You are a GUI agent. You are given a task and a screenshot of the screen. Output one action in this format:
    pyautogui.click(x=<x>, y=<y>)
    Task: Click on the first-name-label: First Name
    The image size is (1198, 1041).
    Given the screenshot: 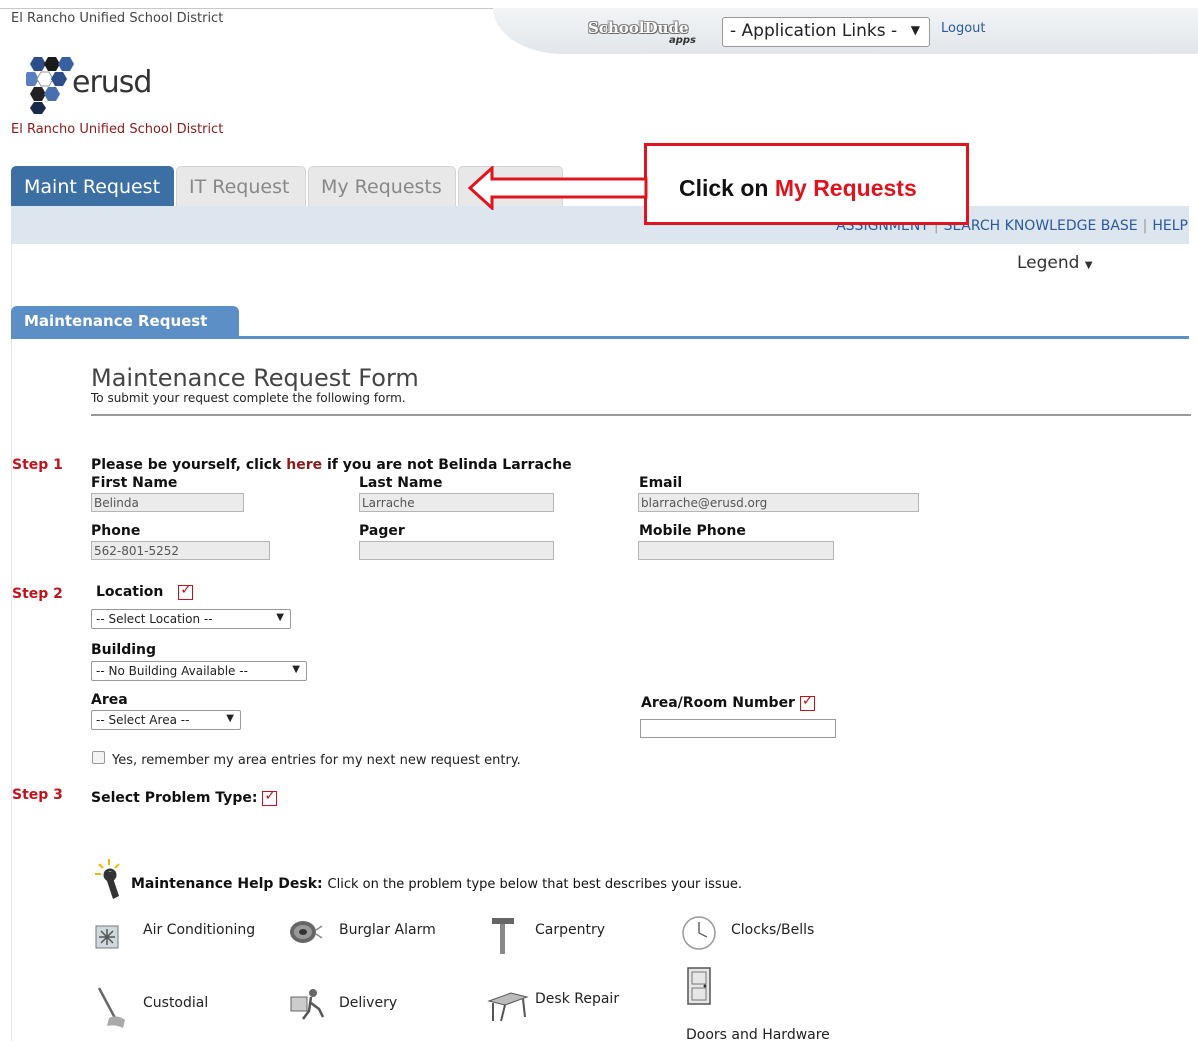 What is the action you would take?
    pyautogui.click(x=134, y=483)
    